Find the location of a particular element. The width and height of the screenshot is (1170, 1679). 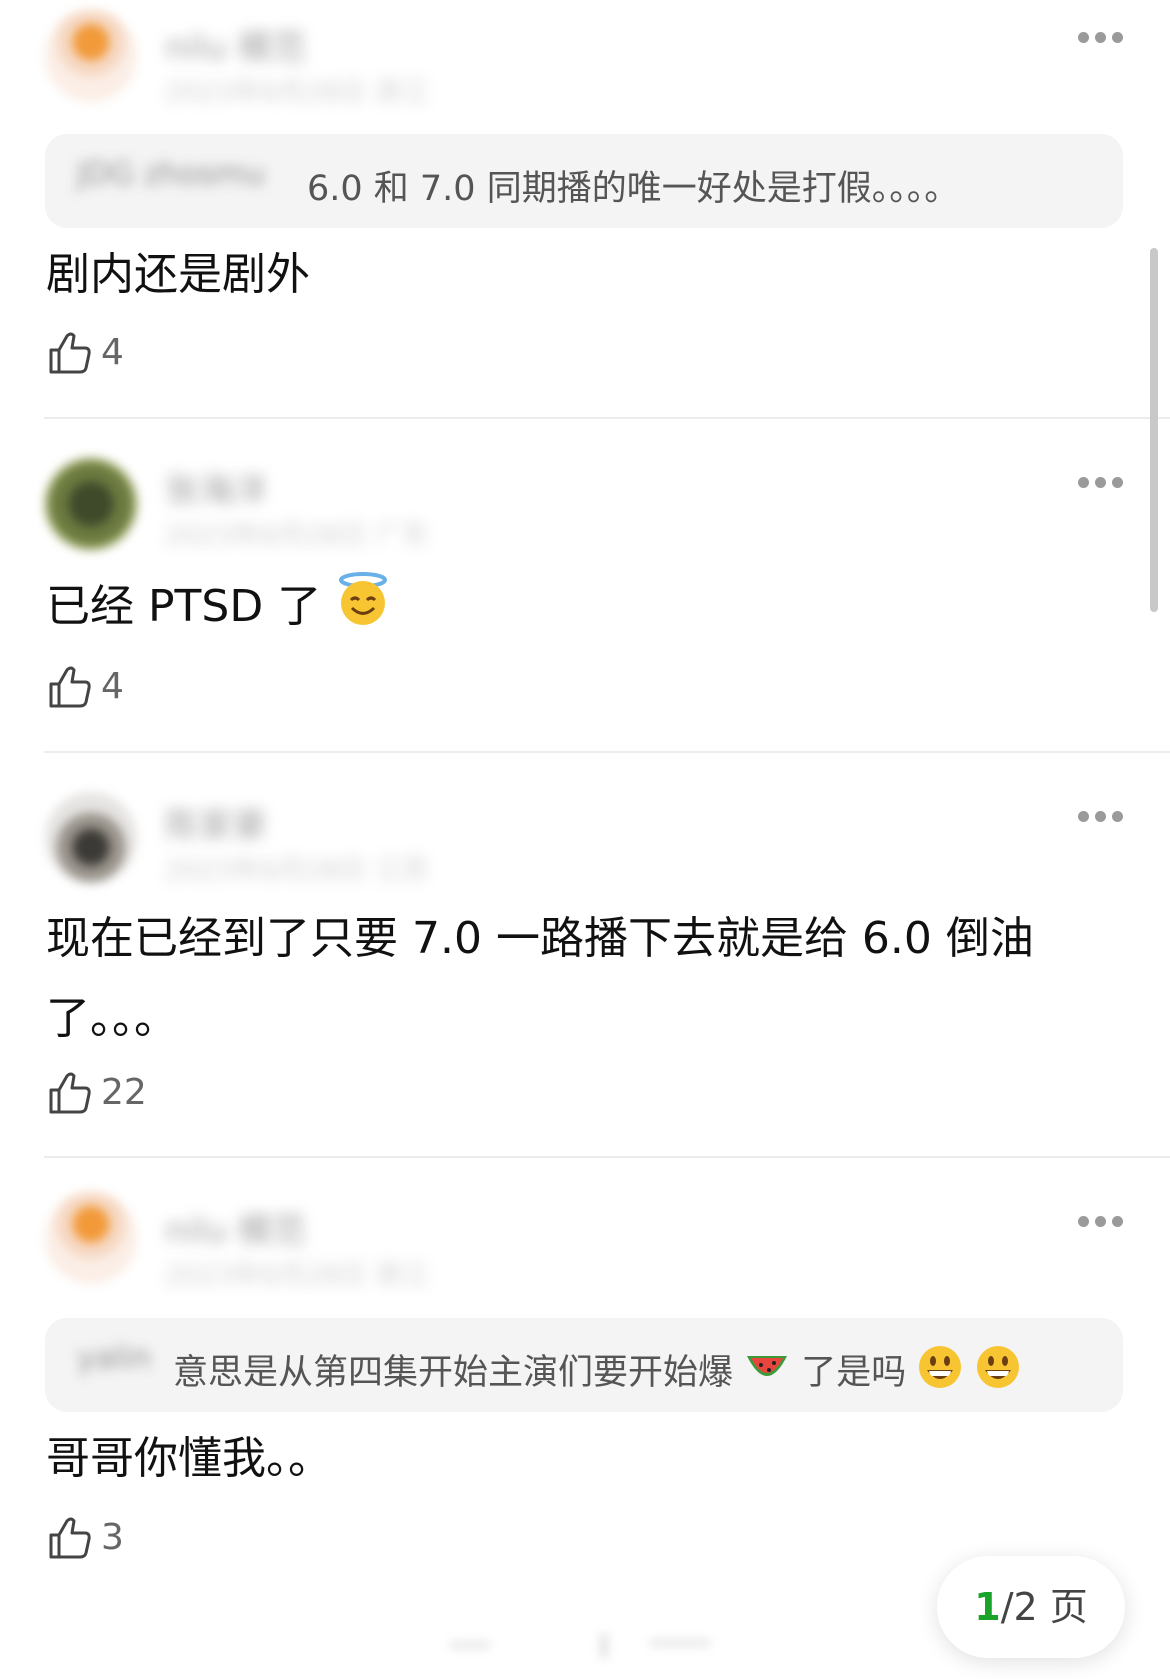

quoted-text-start: 意思是从第四集开始主演们要开始爆 is located at coordinates (453, 1373).